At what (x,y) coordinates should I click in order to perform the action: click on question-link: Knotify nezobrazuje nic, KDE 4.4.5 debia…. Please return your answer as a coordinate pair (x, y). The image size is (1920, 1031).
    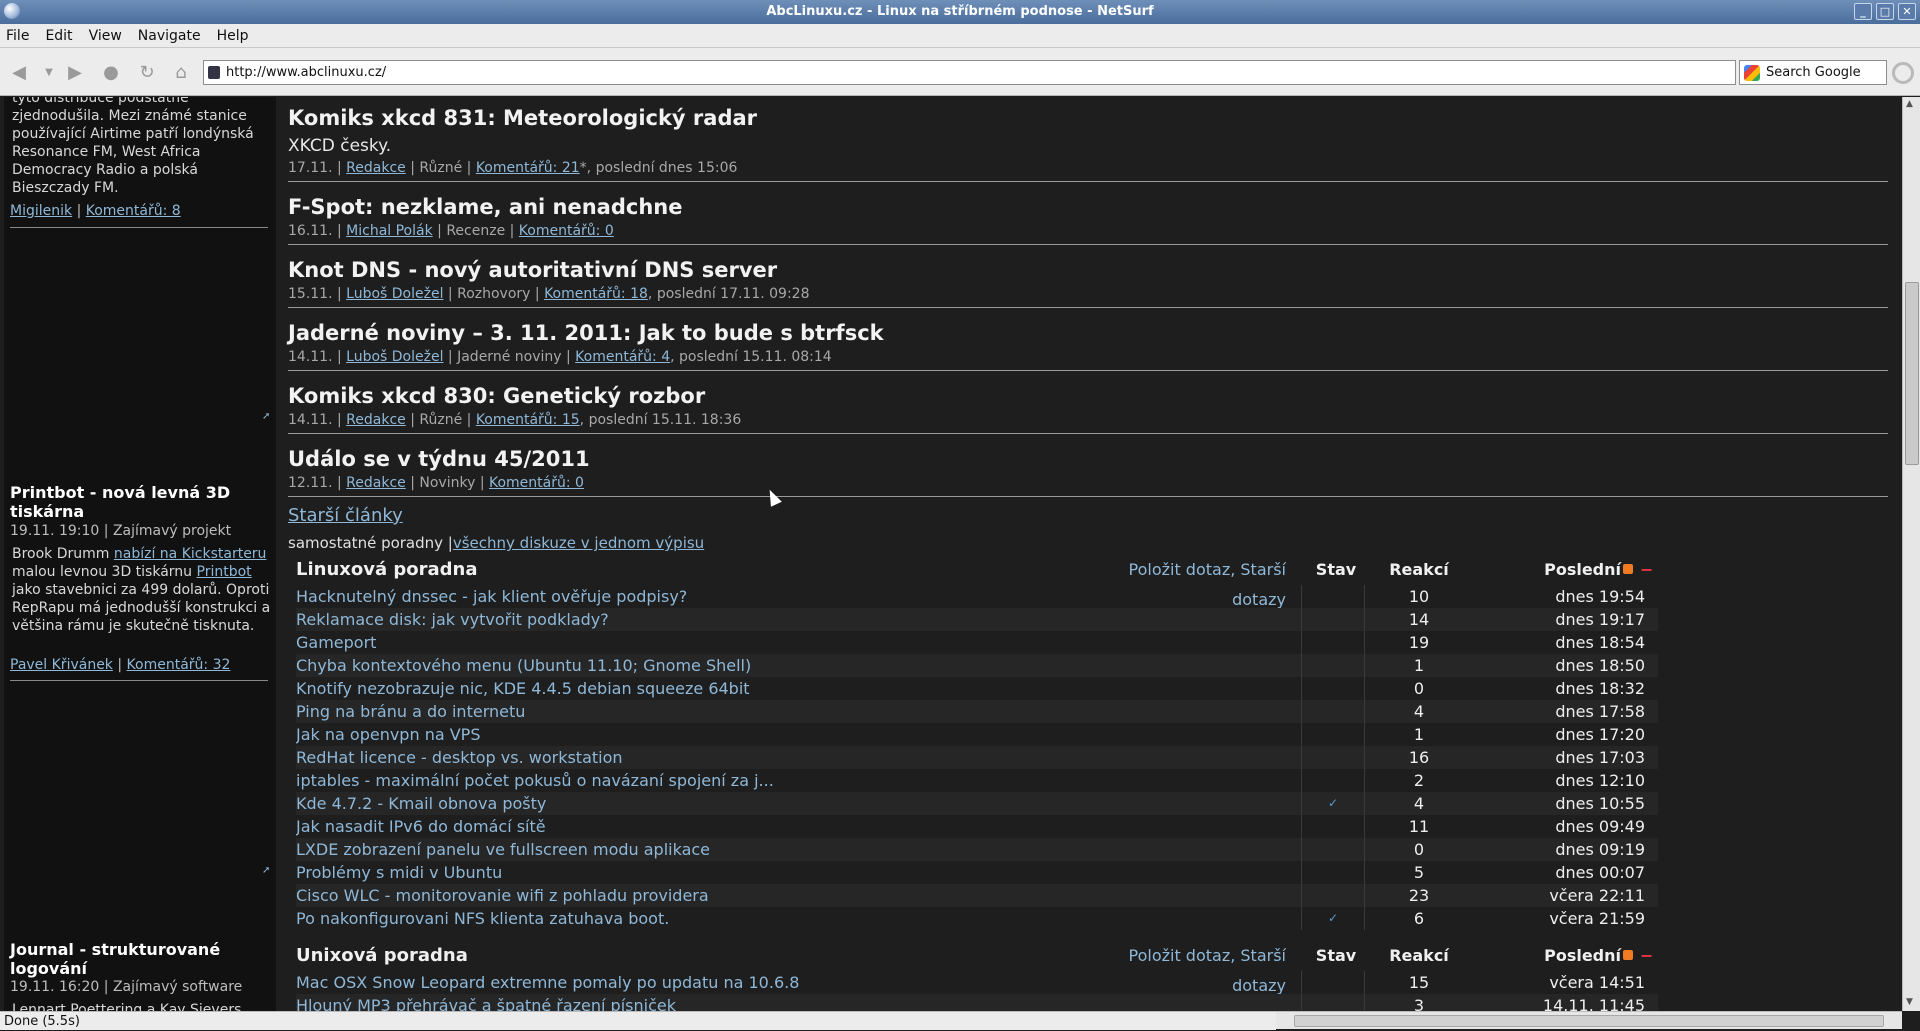
    Looking at the image, I should click on (796, 688).